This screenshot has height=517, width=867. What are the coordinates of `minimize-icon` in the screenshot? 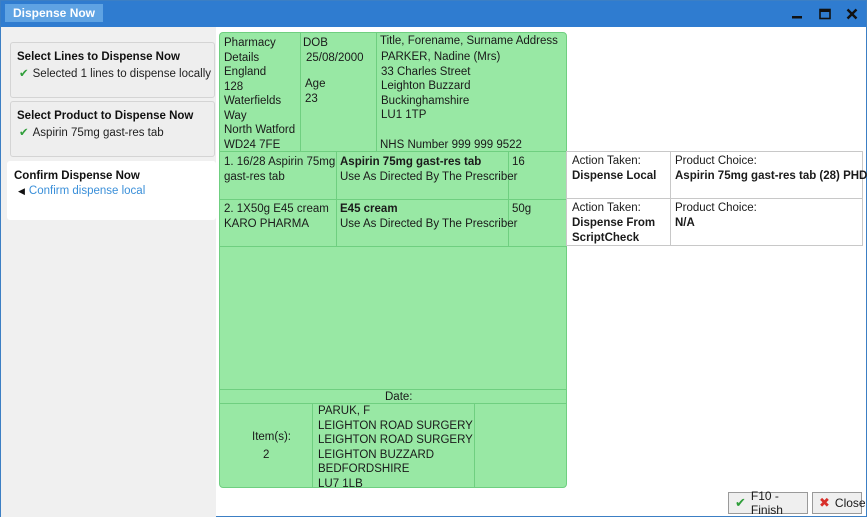 It's located at (797, 17).